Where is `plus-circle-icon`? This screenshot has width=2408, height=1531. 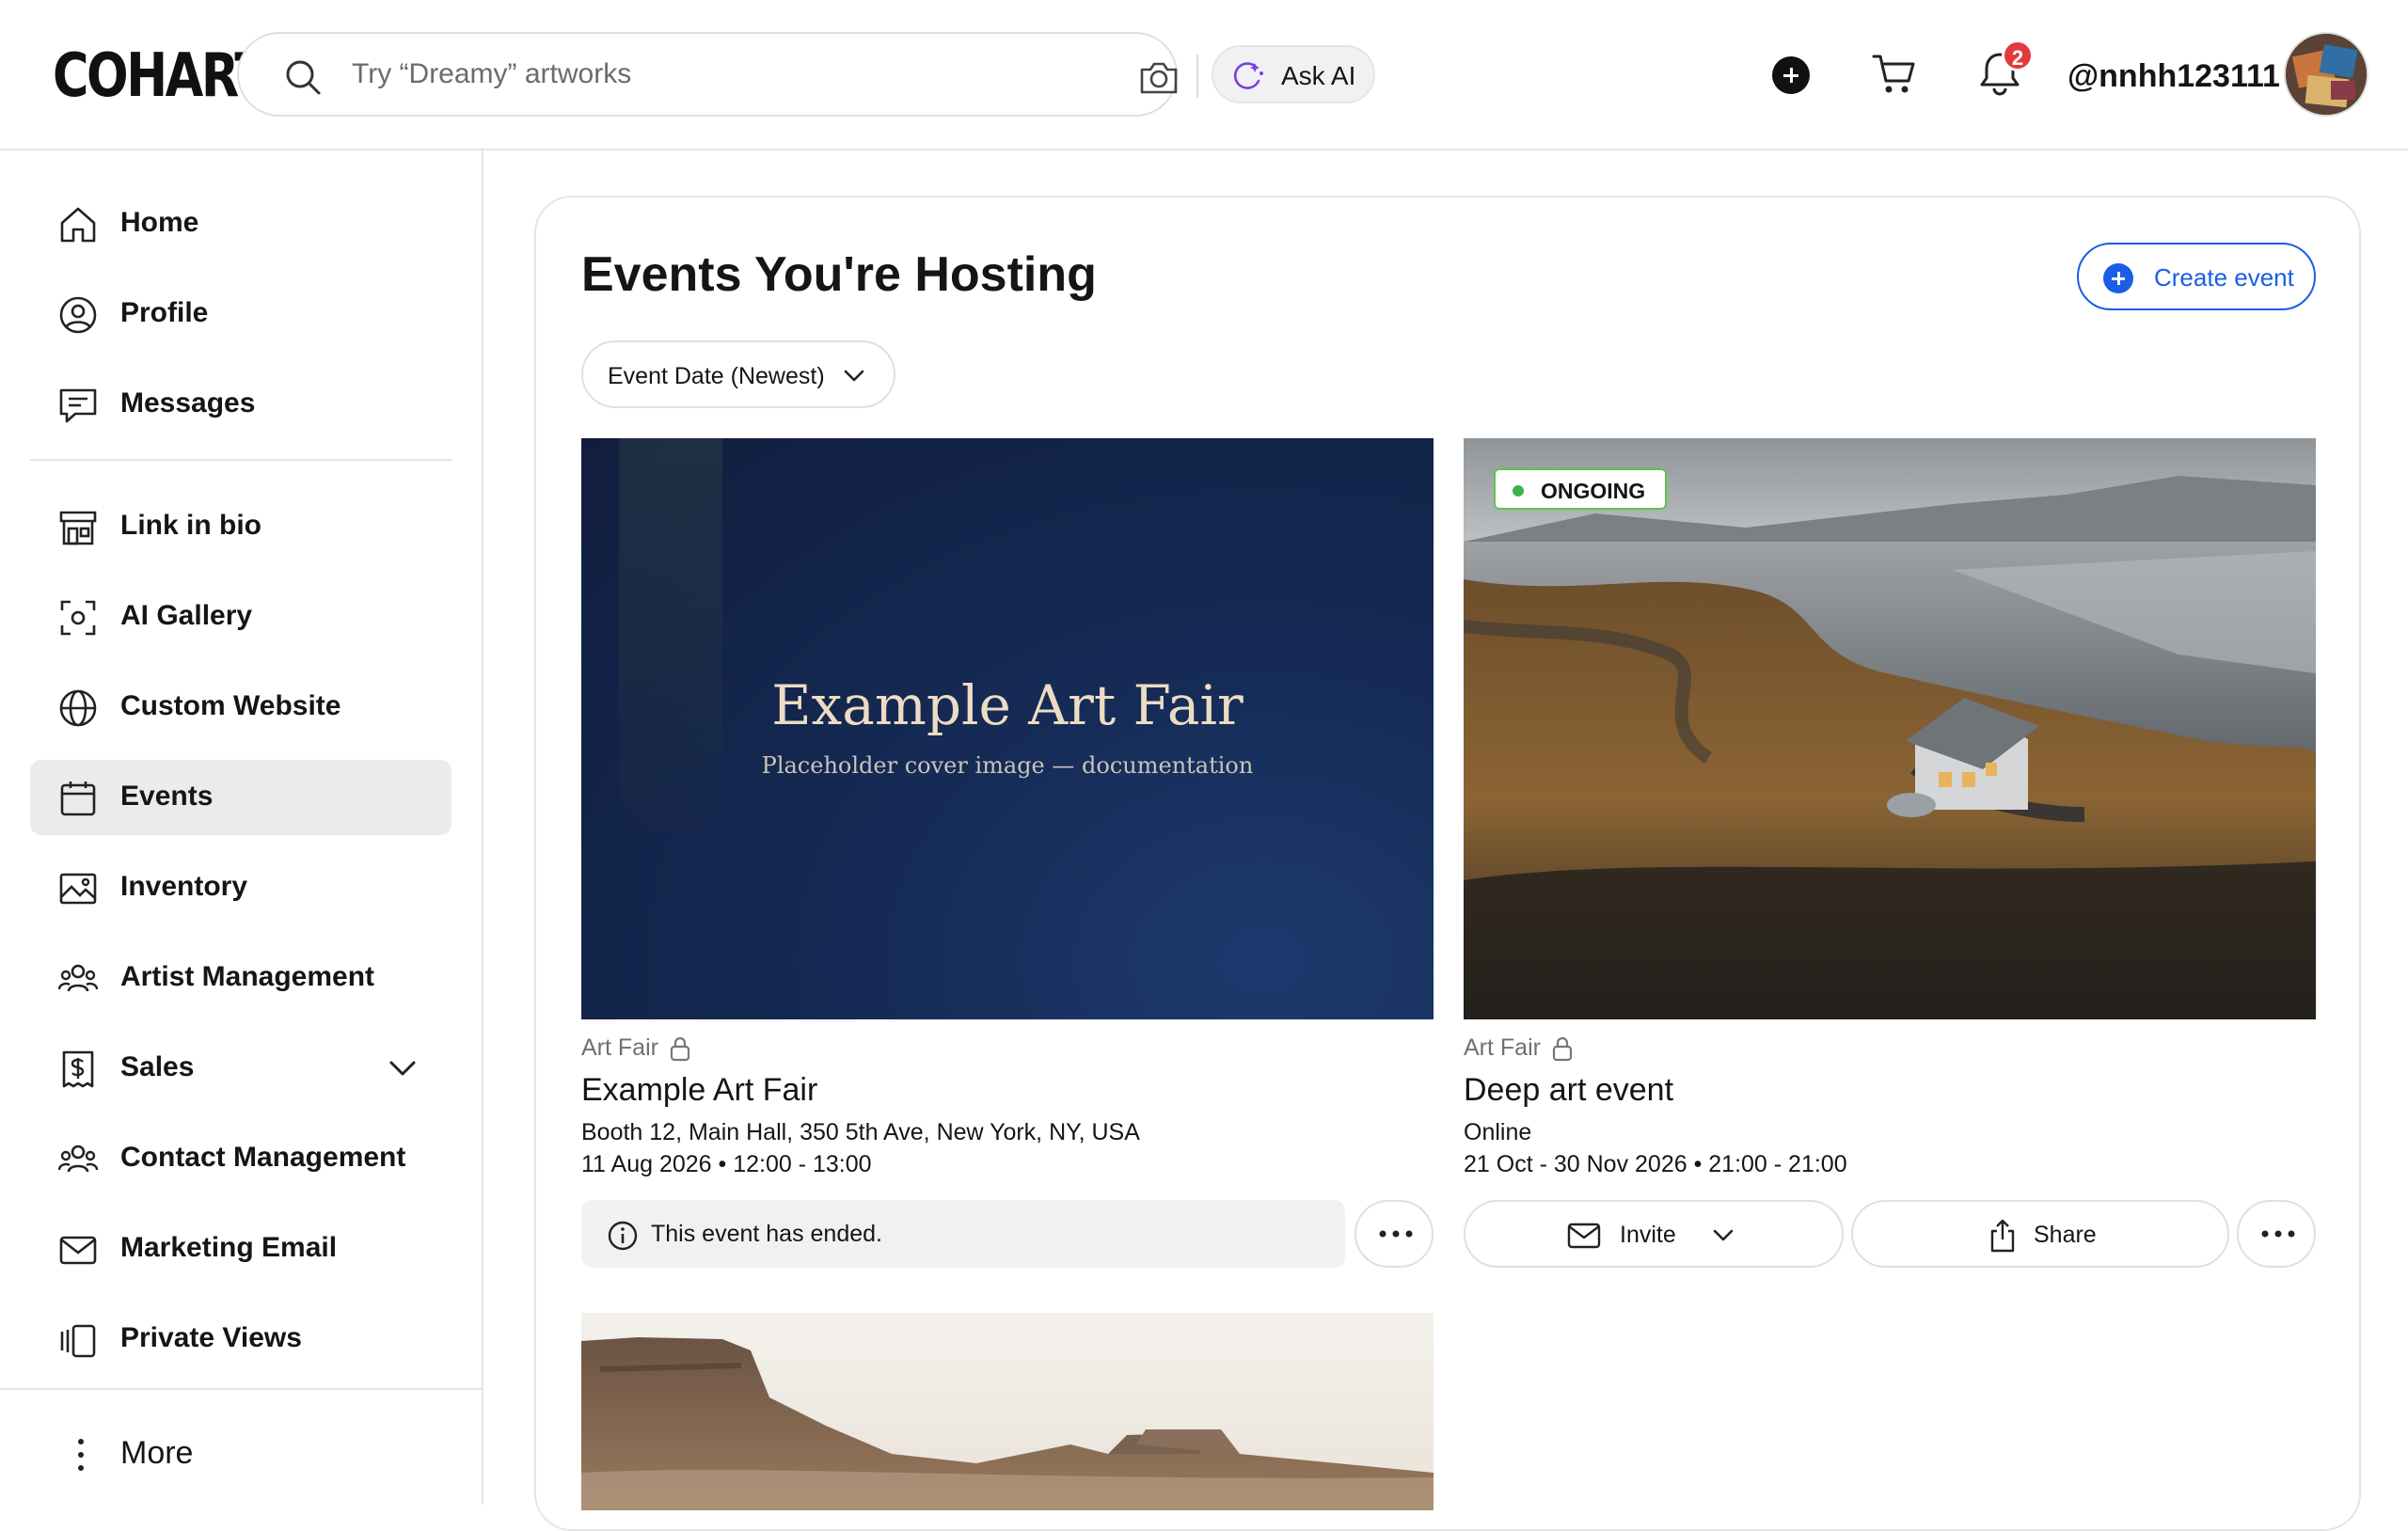 plus-circle-icon is located at coordinates (2118, 278).